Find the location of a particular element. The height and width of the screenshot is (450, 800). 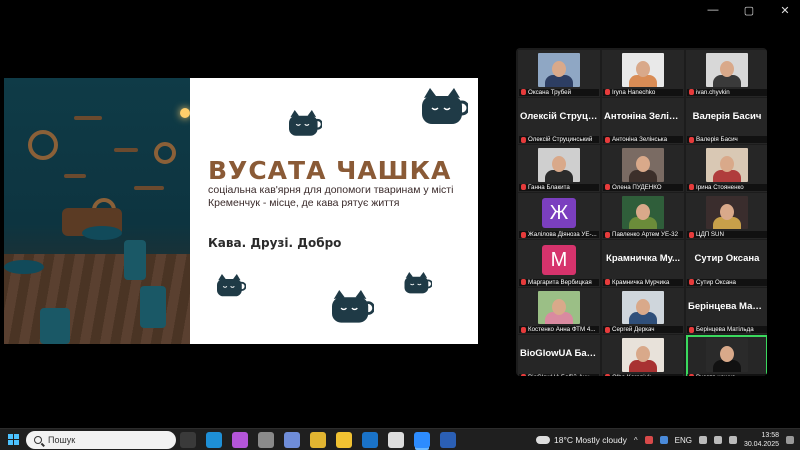

chrome-icon is located at coordinates (318, 440).